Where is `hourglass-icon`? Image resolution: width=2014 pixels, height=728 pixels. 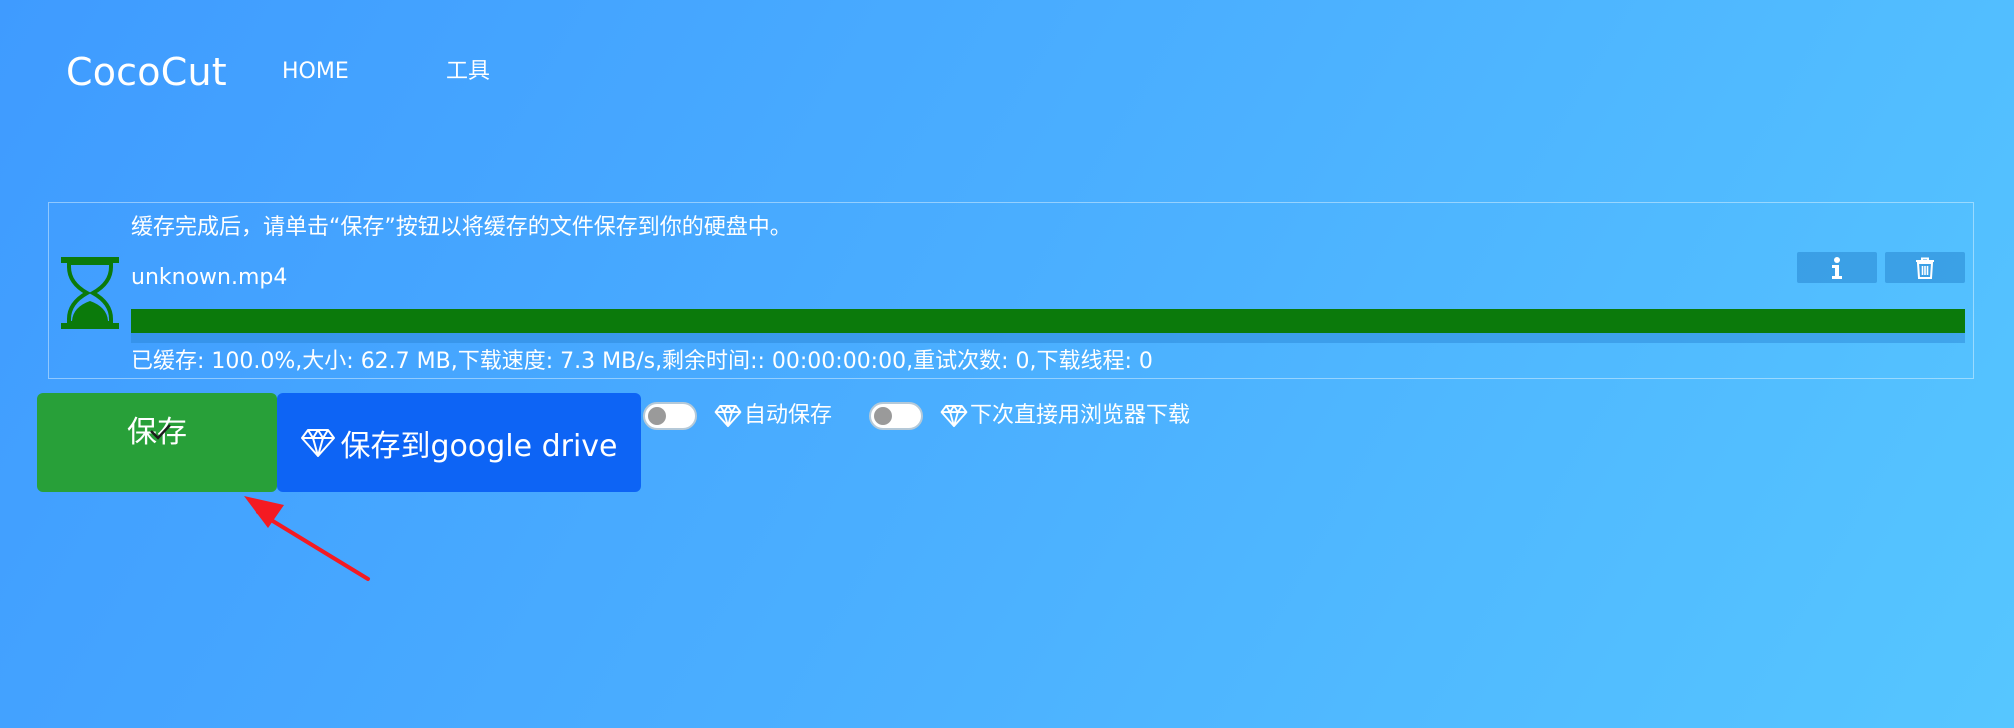
hourglass-icon is located at coordinates (90, 293).